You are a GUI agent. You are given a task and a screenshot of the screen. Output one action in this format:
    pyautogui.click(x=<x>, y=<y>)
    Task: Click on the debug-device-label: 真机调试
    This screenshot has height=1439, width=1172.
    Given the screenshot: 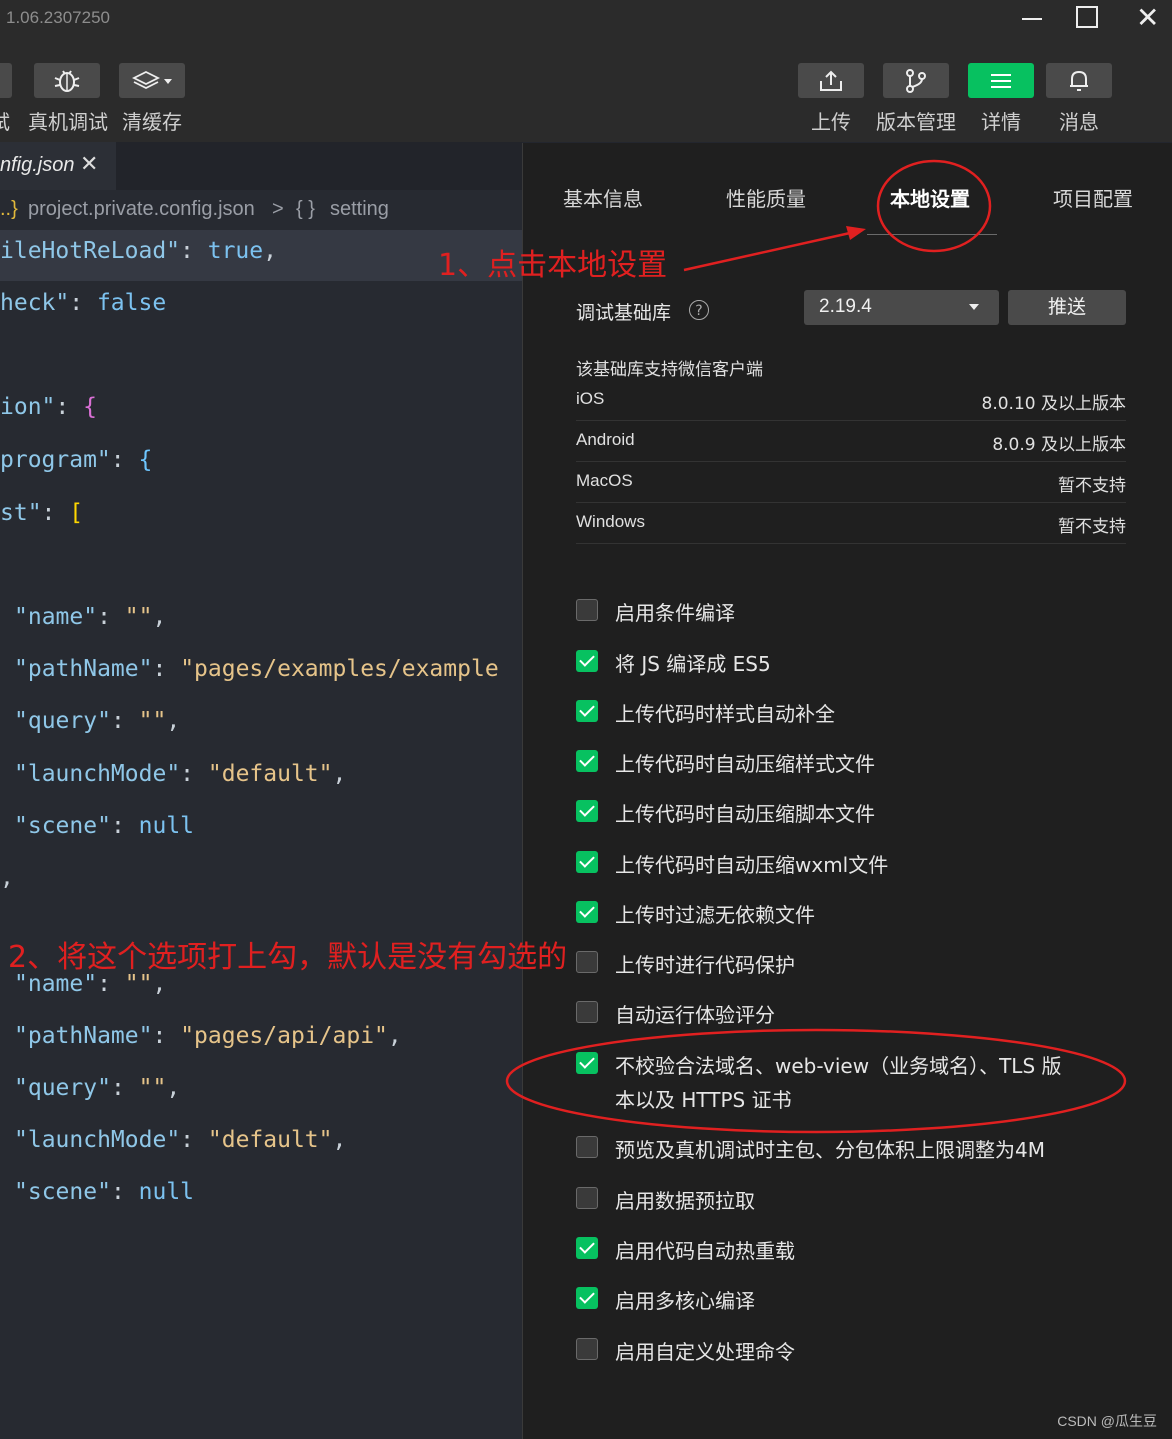 What is the action you would take?
    pyautogui.click(x=68, y=122)
    